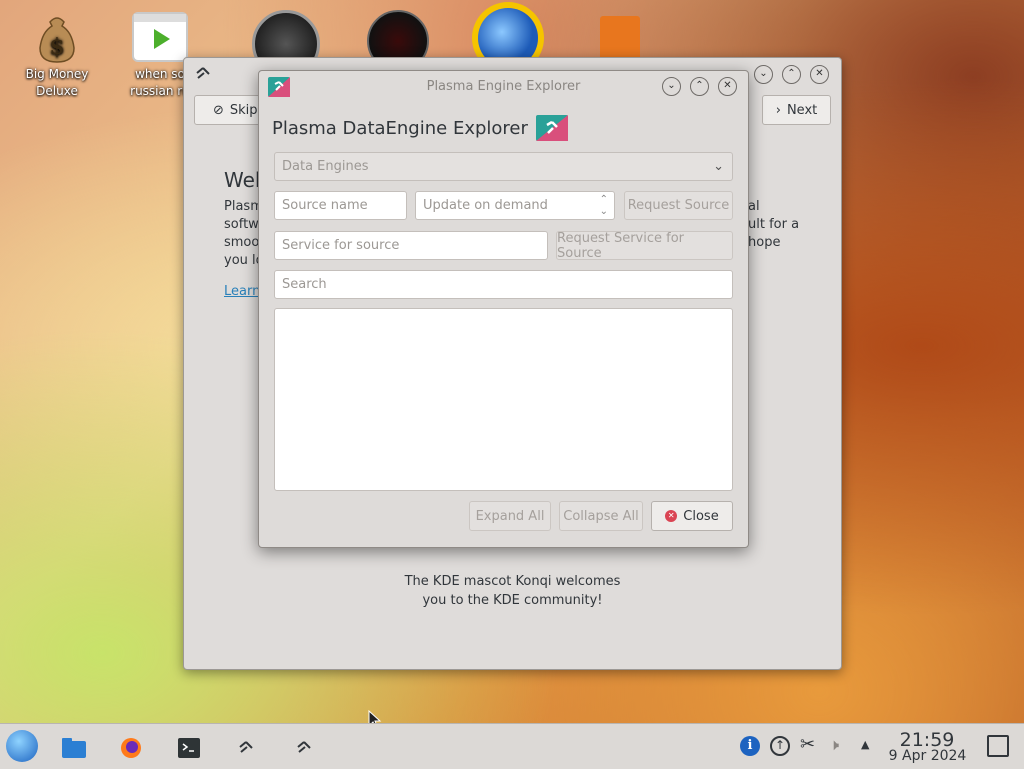 The width and height of the screenshot is (1024, 769). What do you see at coordinates (819, 74) in the screenshot?
I see `close-window-button: ✕` at bounding box center [819, 74].